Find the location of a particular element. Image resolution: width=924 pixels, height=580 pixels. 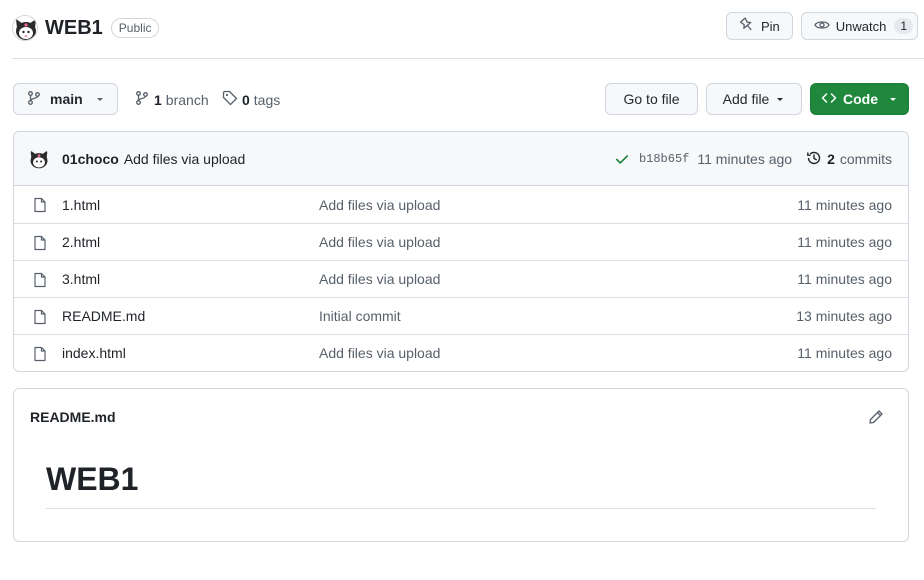

file-name: 3.html is located at coordinates (81, 279).